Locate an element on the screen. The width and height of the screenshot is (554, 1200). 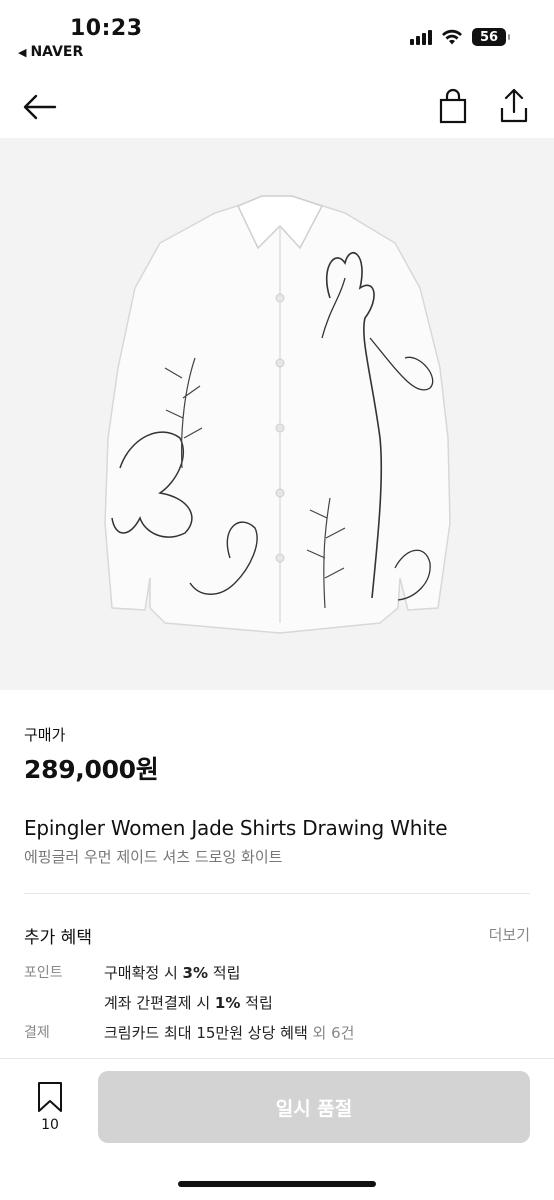
cart-button is located at coordinates (453, 107).